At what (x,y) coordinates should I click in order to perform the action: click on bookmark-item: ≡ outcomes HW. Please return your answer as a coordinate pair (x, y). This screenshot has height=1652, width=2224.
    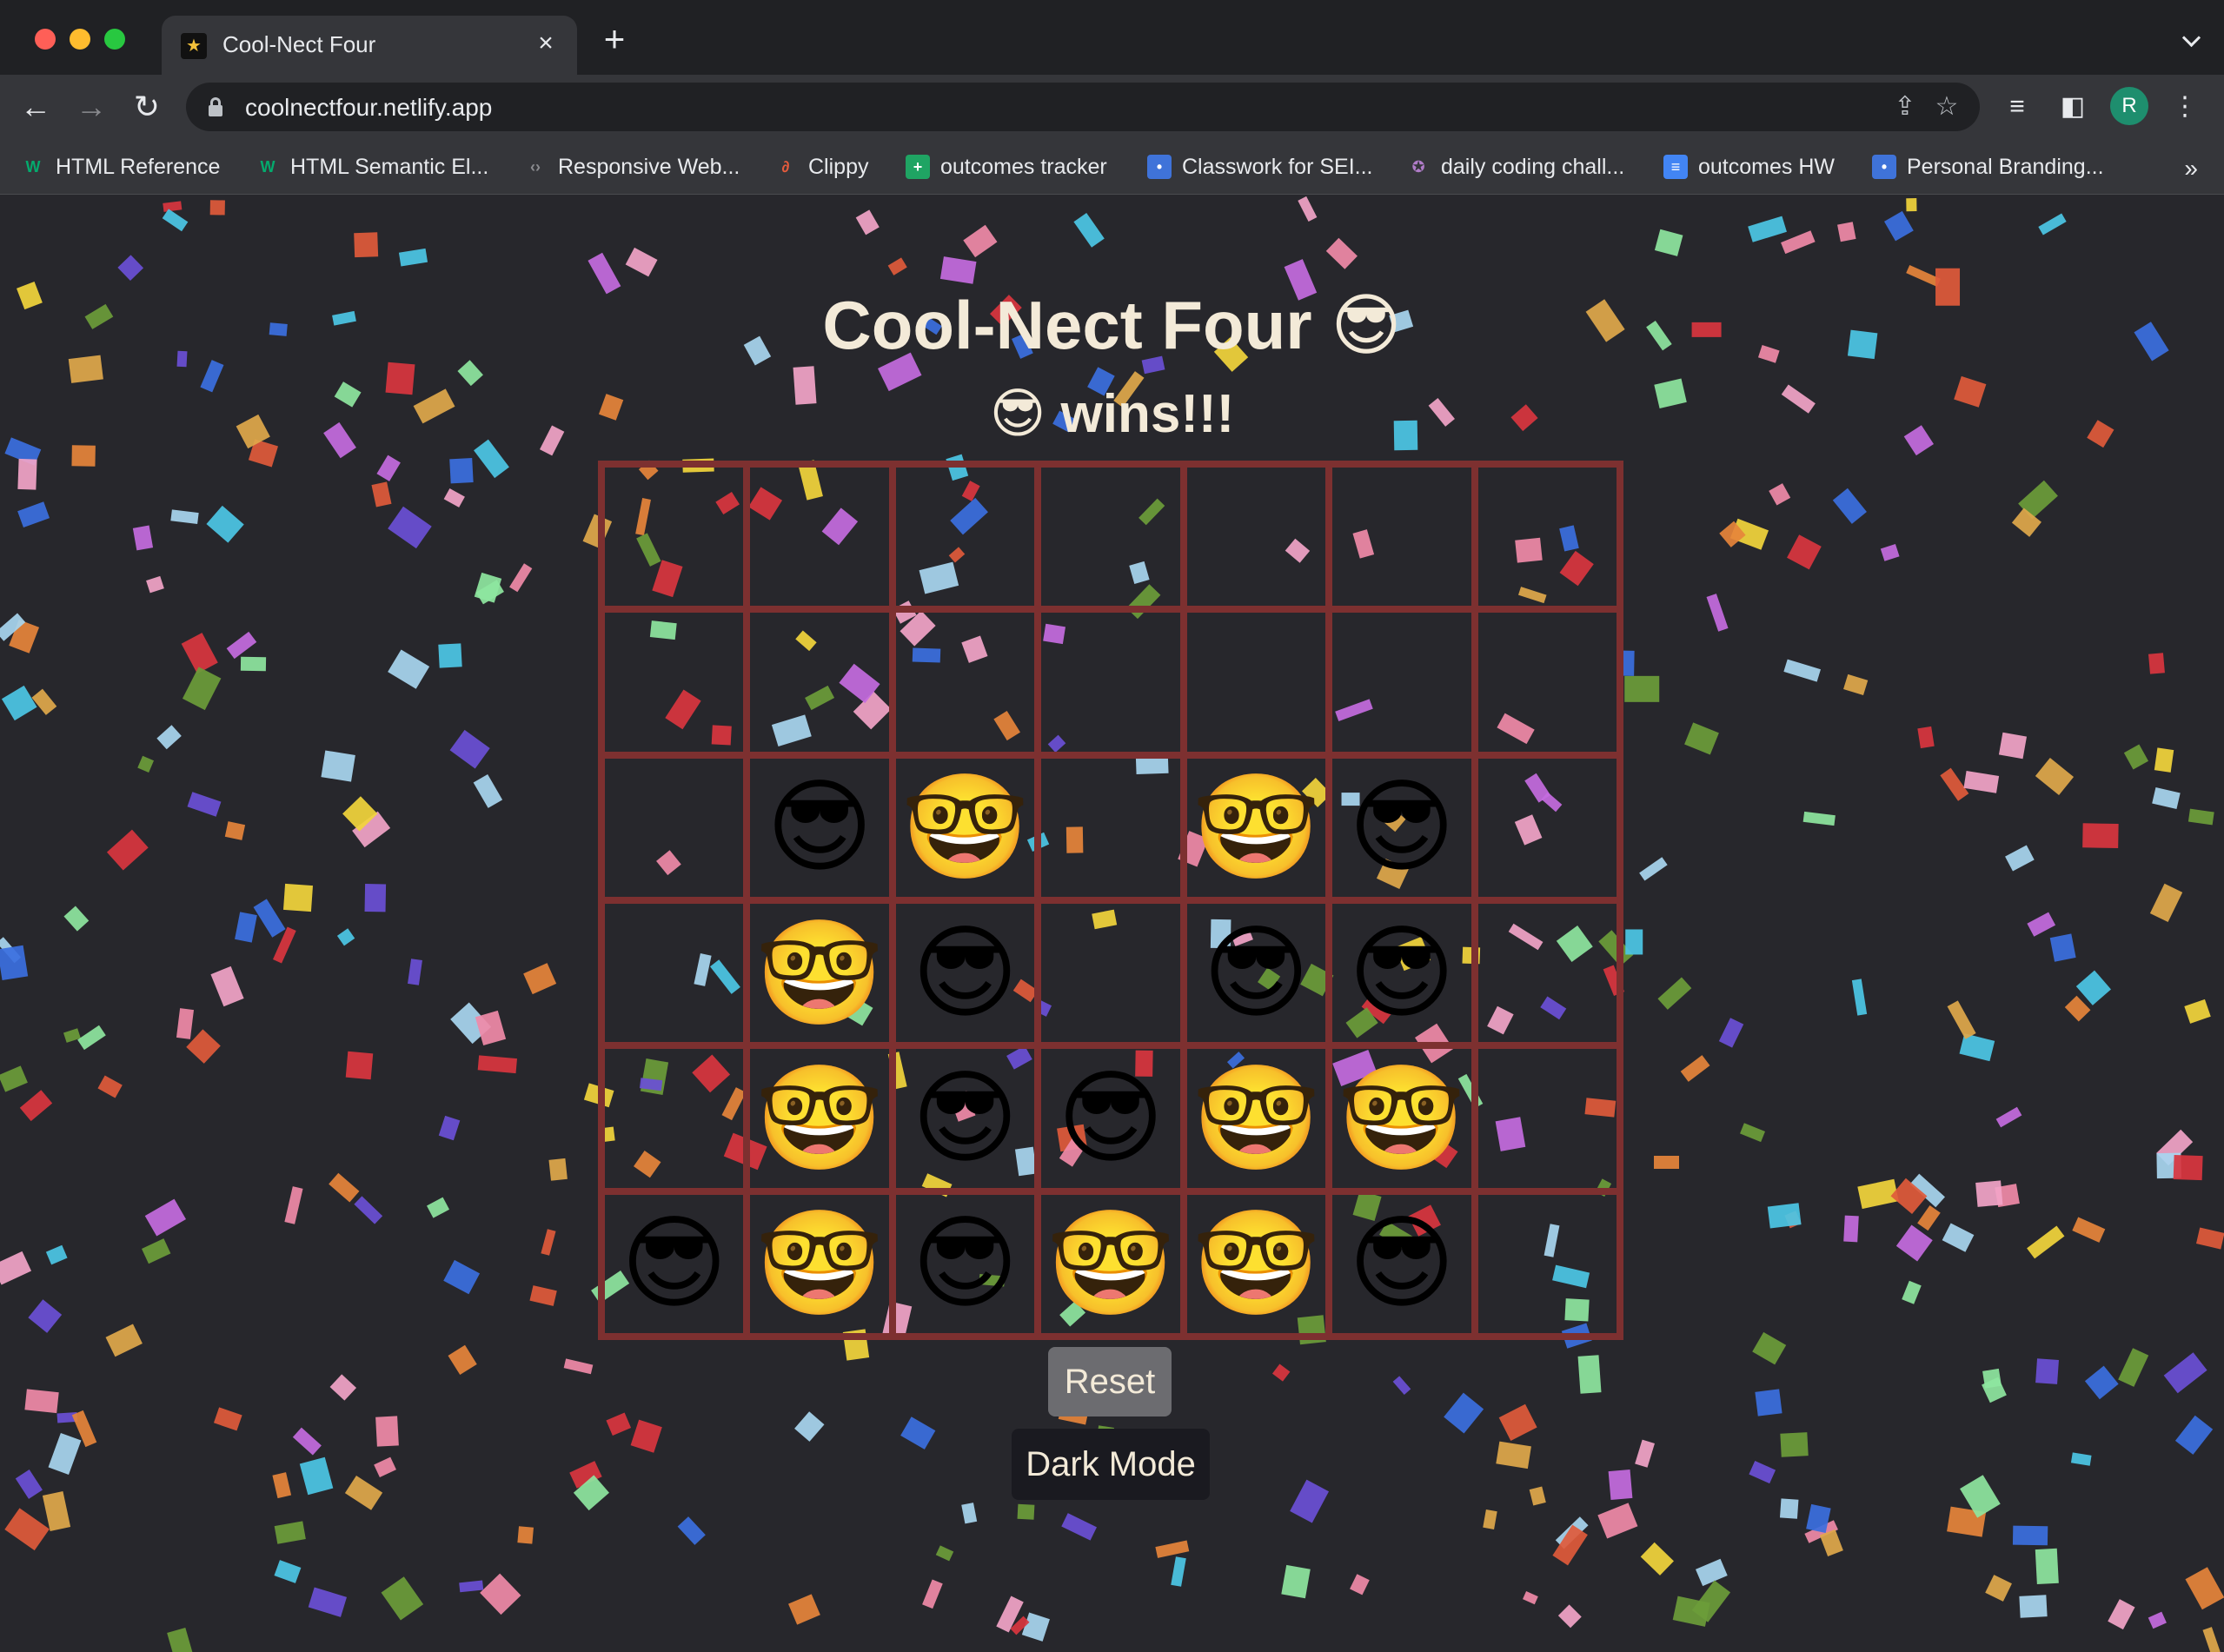
    Looking at the image, I should click on (1749, 166).